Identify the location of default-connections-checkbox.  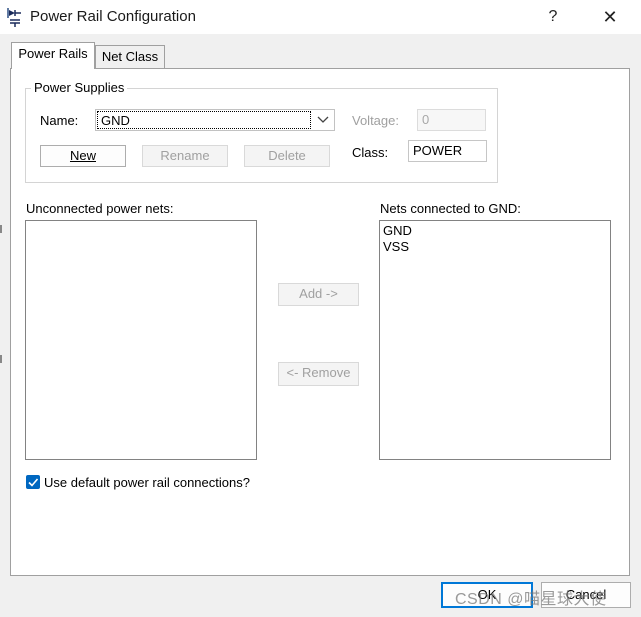
(33, 482).